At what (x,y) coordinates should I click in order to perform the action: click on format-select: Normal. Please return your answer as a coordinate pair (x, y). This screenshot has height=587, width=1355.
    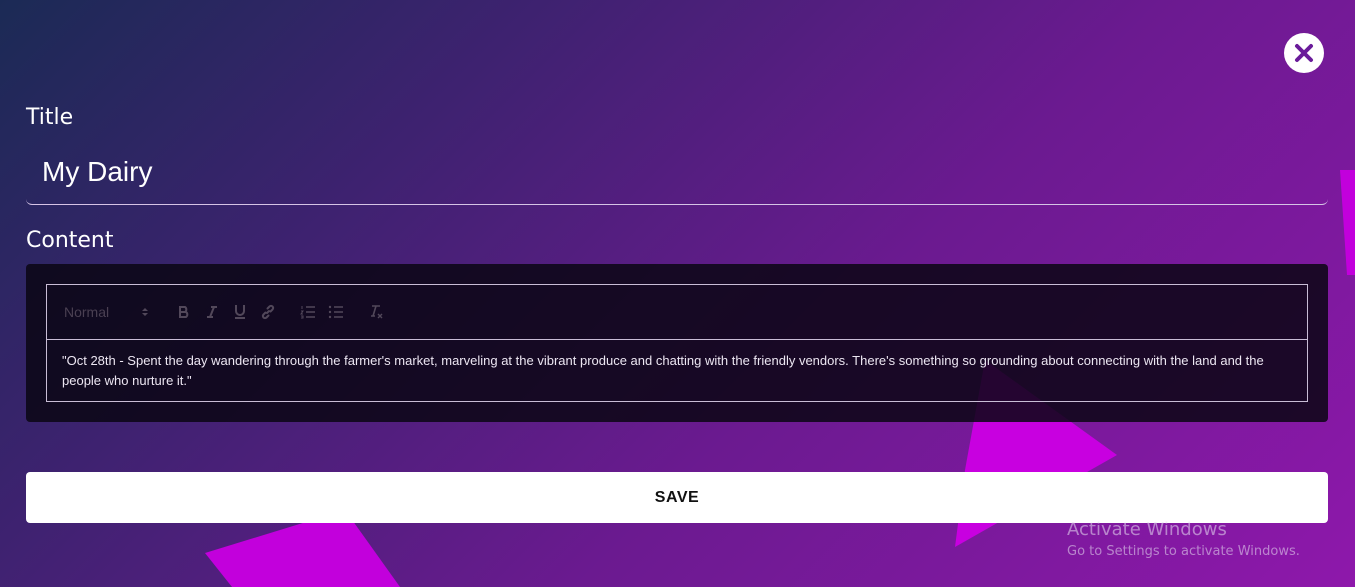
    Looking at the image, I should click on (107, 312).